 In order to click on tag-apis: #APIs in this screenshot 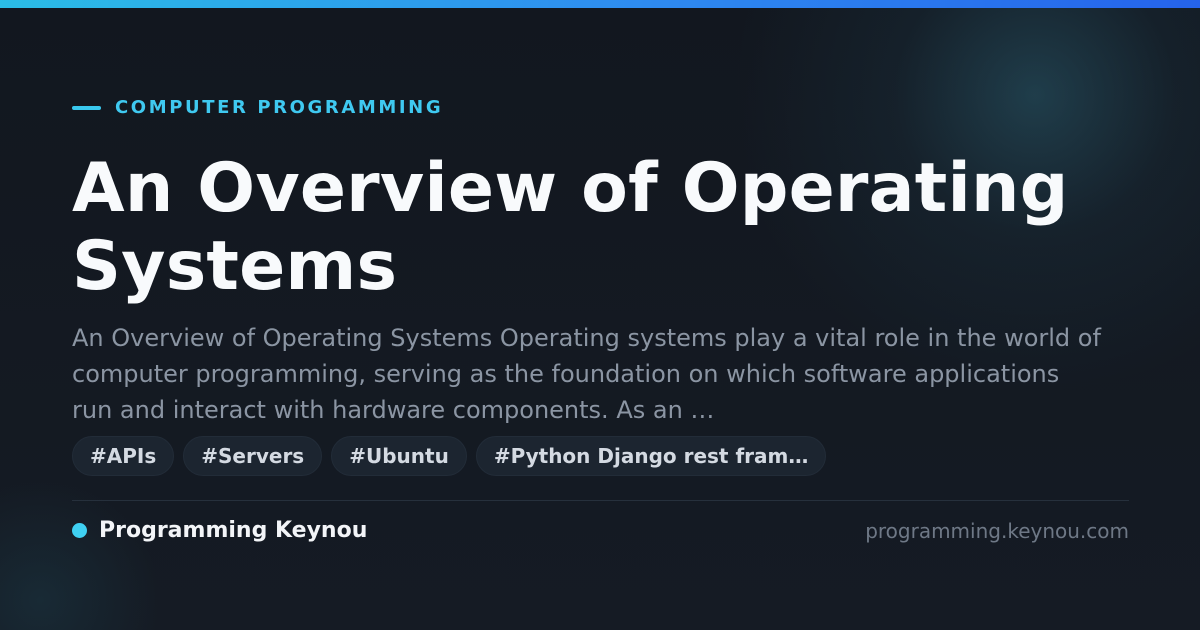, I will do `click(123, 456)`.